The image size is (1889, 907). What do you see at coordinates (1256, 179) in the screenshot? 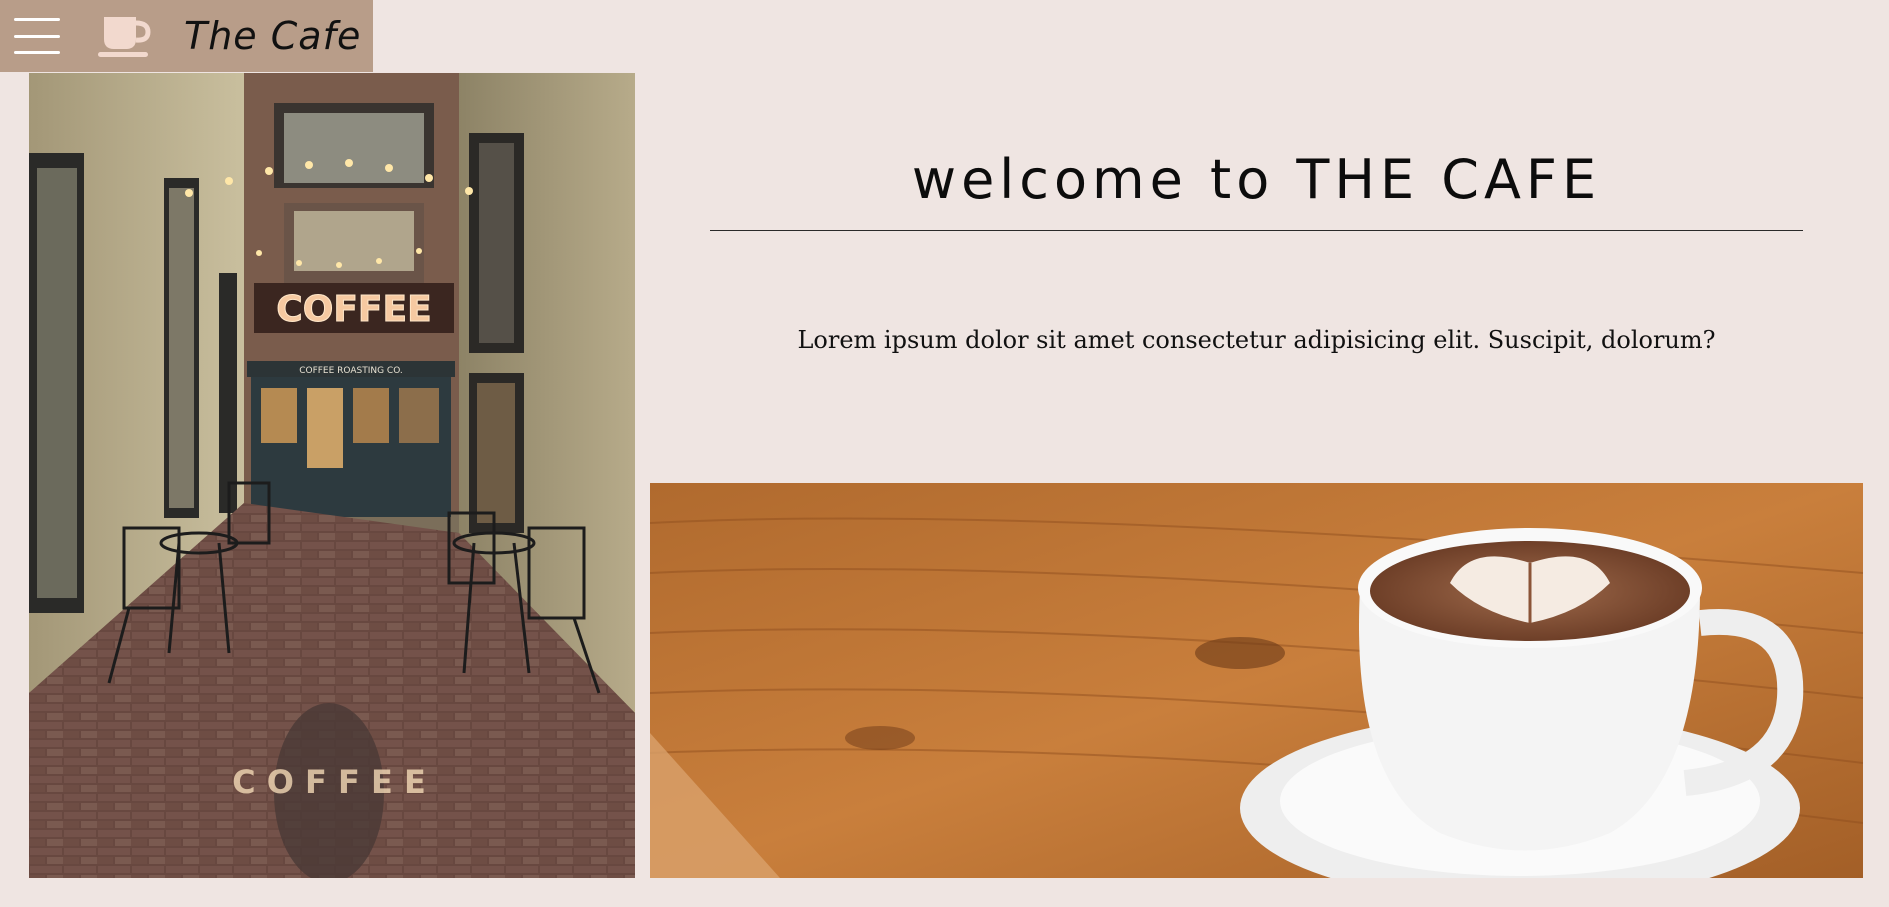
I see `page-title: welcome to THE CAFE` at bounding box center [1256, 179].